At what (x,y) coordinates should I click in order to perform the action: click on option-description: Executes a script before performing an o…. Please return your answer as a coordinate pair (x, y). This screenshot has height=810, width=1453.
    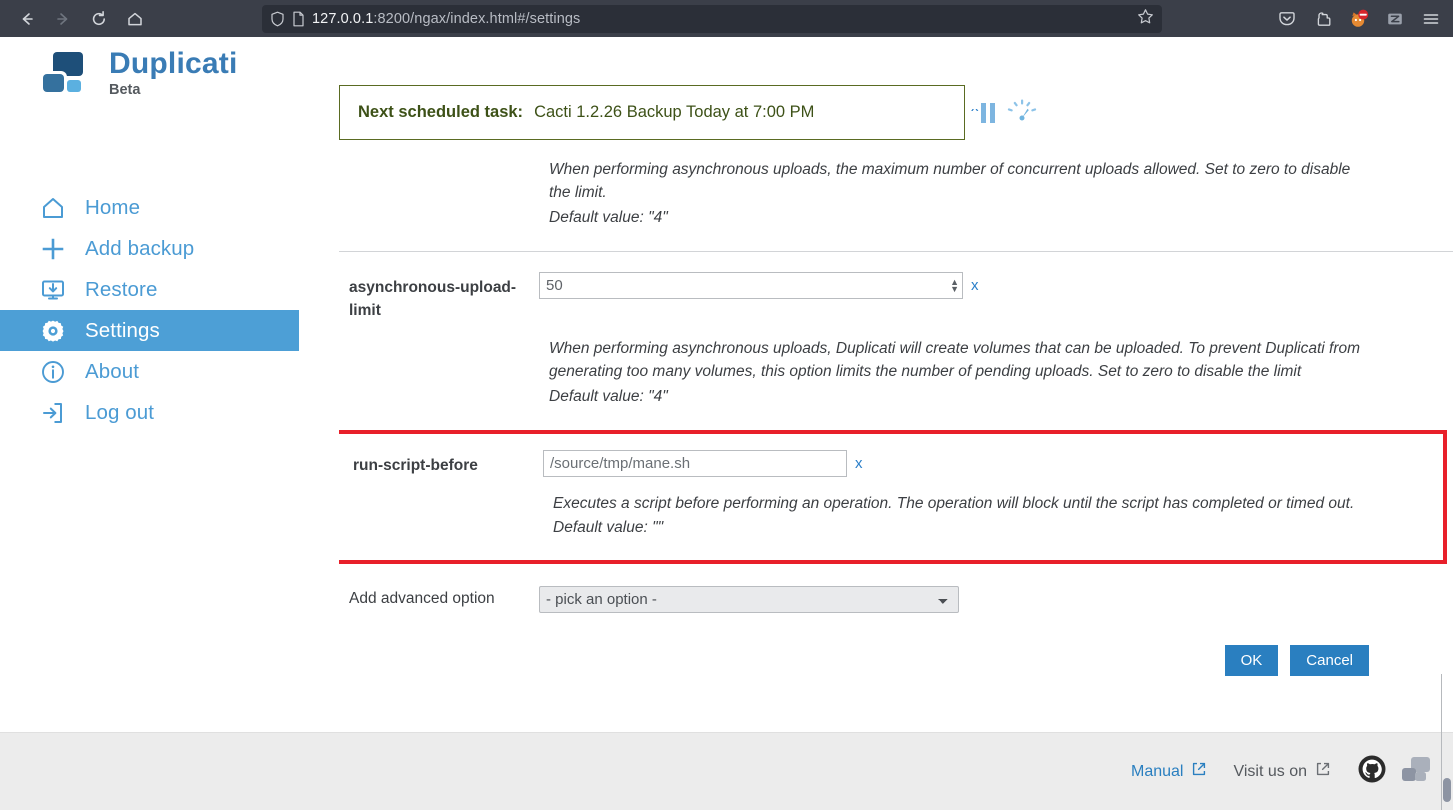
    Looking at the image, I should click on (956, 516).